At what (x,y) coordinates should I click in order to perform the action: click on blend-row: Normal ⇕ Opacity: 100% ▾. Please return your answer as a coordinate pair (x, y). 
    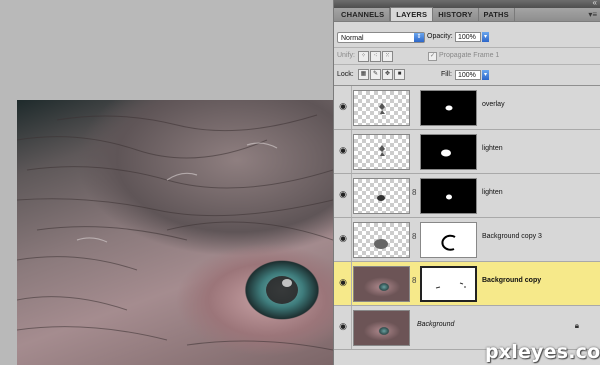
    Looking at the image, I should click on (467, 38).